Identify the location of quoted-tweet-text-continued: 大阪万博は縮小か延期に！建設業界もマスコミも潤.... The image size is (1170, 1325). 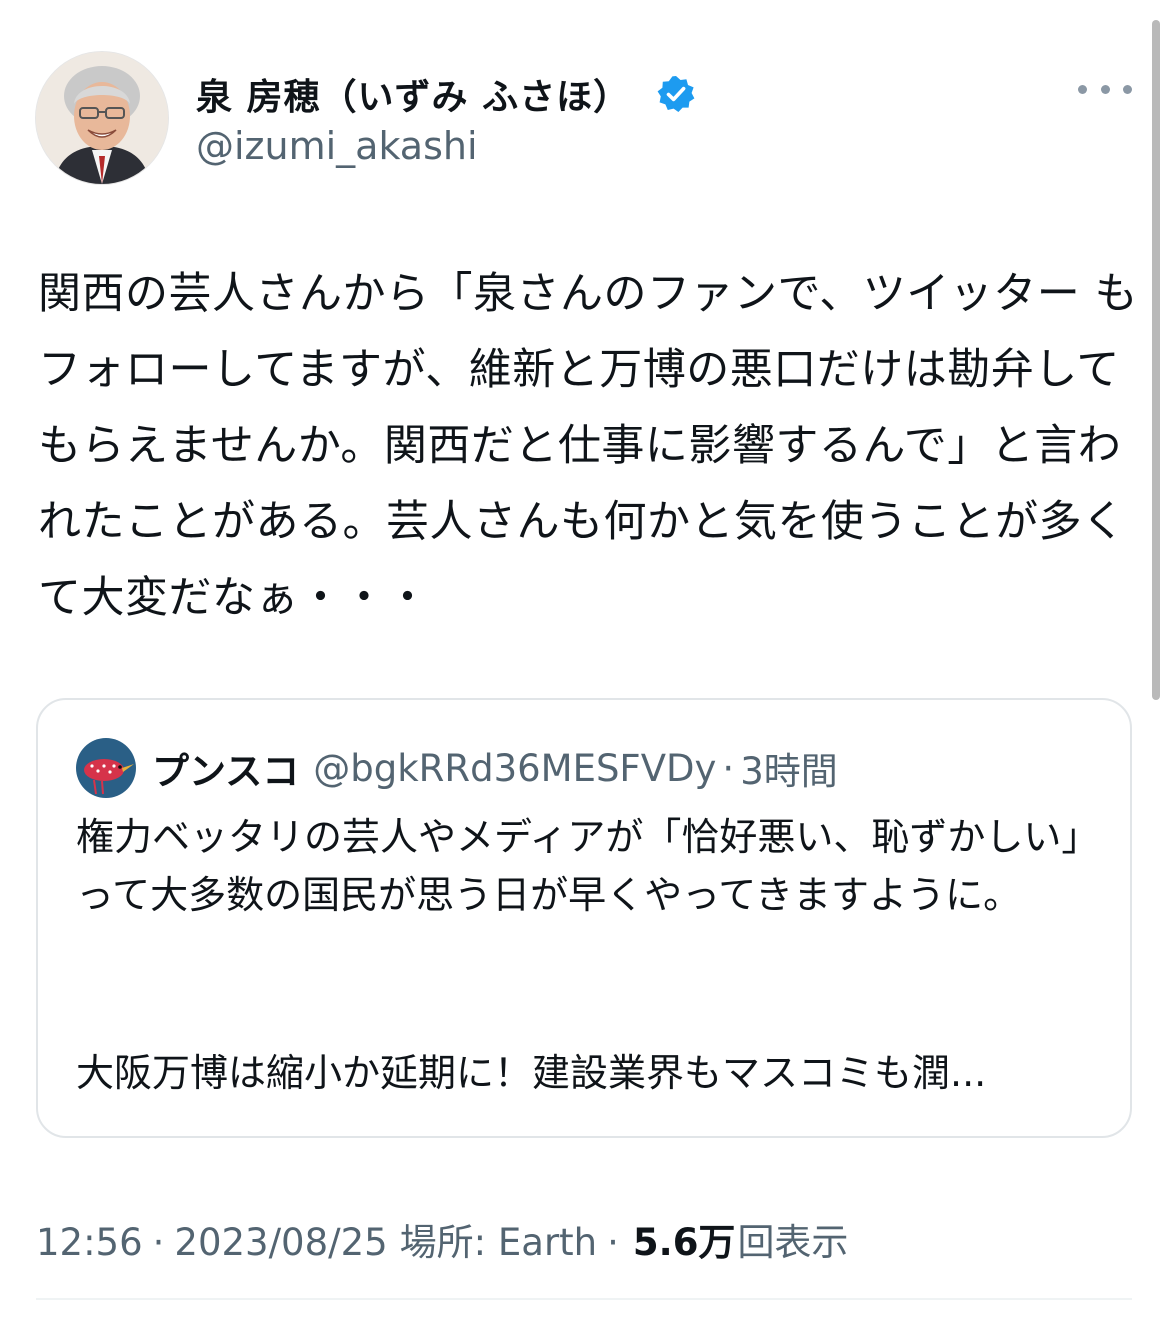
(531, 1073).